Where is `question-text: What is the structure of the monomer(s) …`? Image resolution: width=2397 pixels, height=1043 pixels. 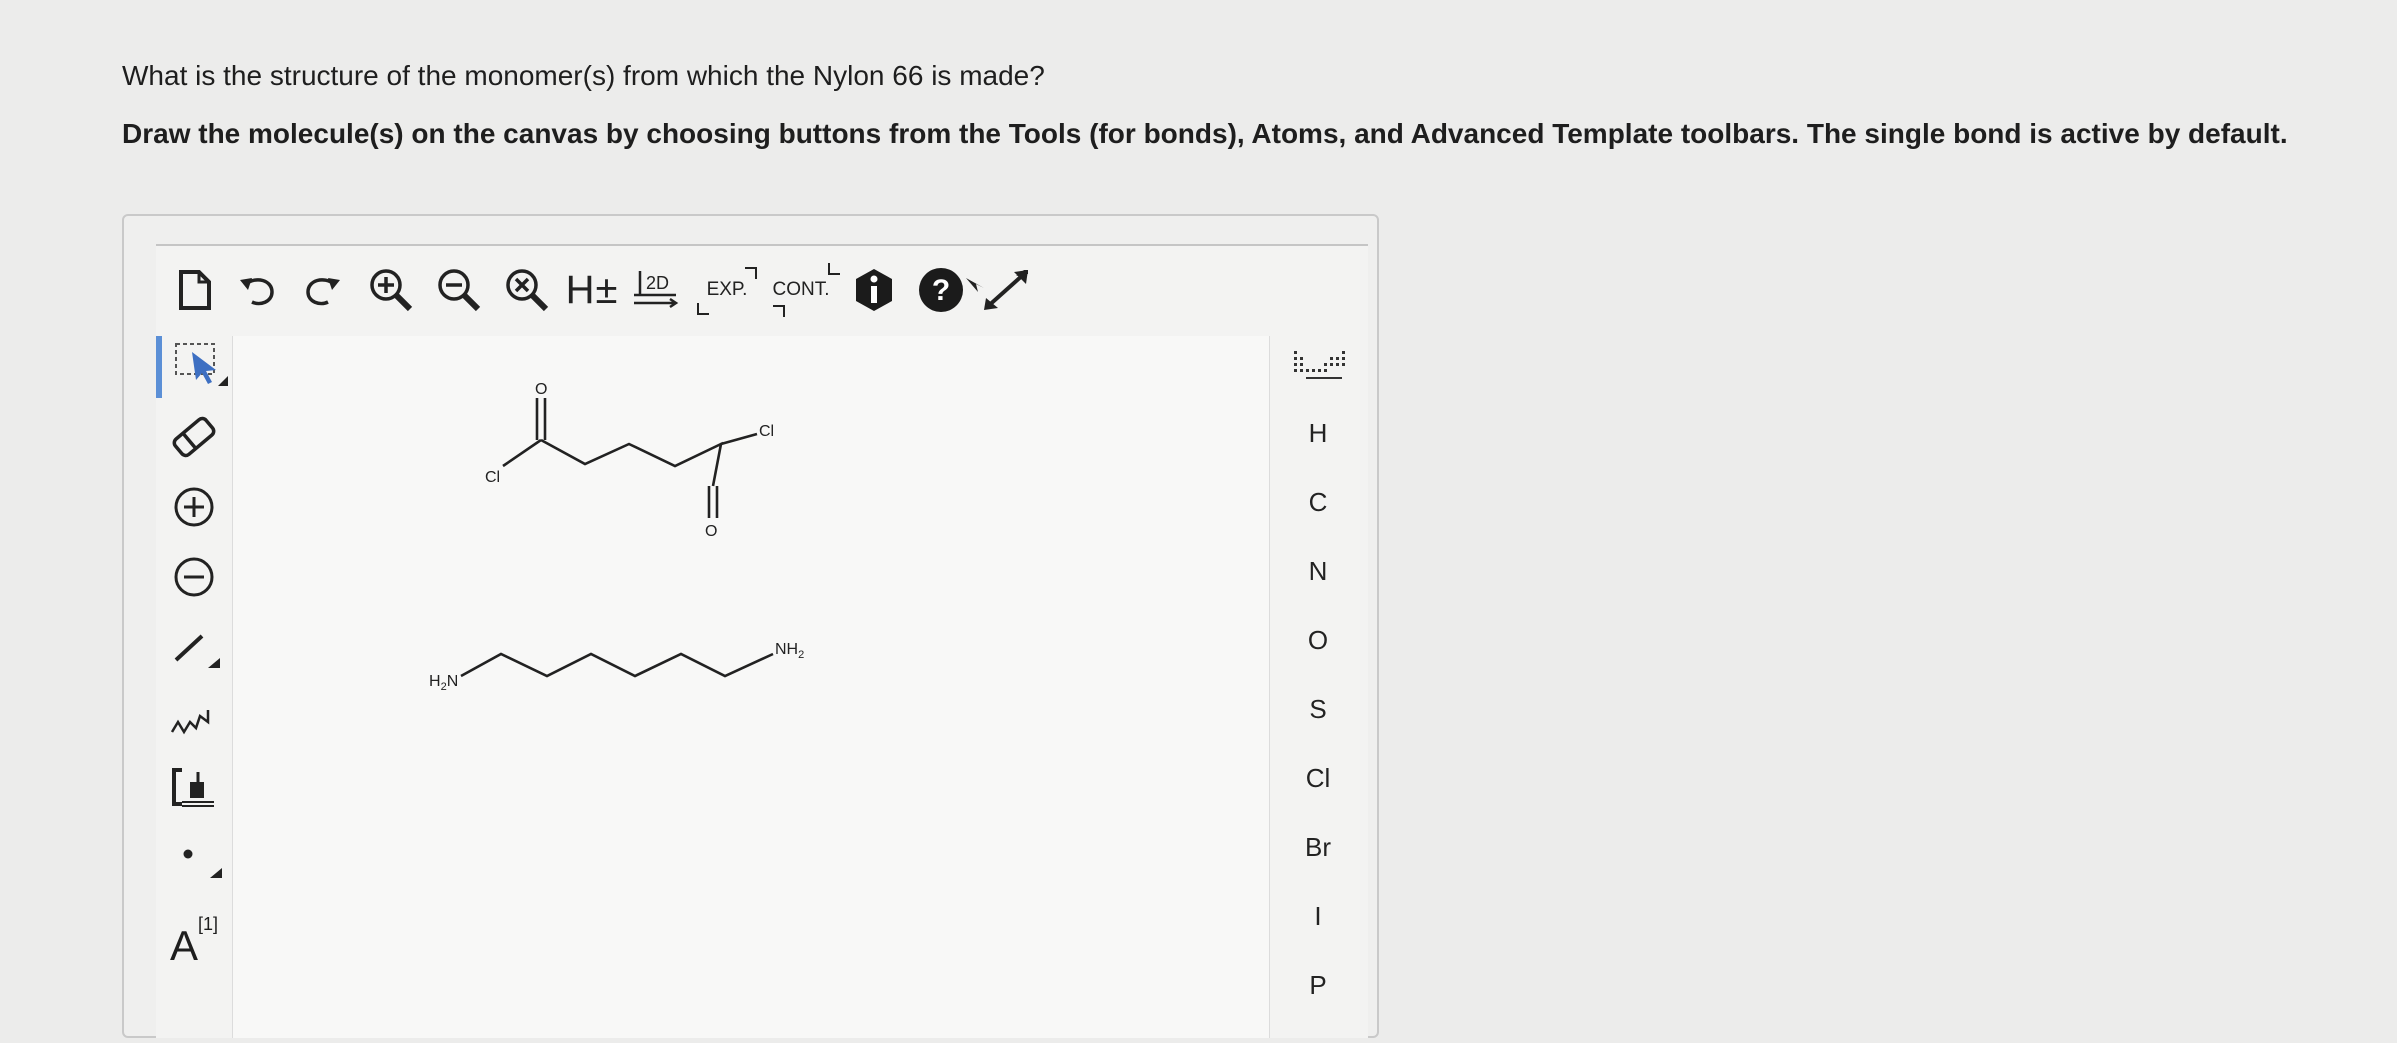
question-text: What is the structure of the monomer(s) … is located at coordinates (583, 75).